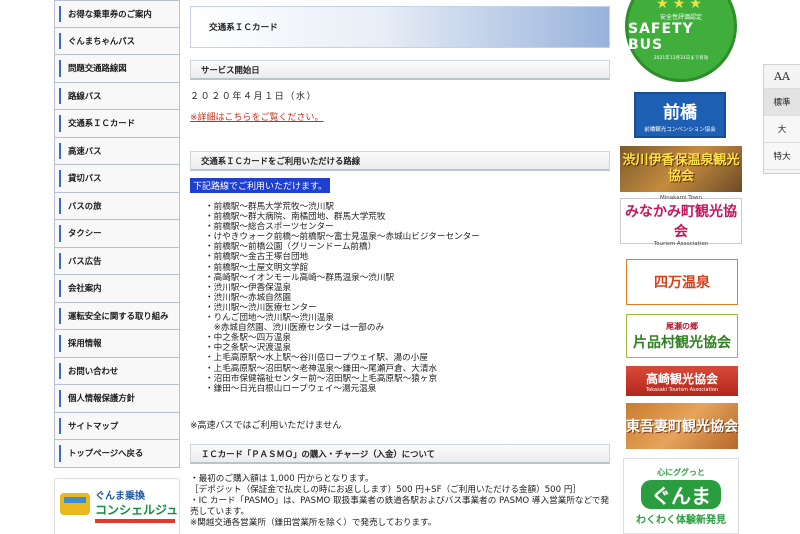 This screenshot has width=800, height=534. Describe the element at coordinates (269, 227) in the screenshot. I see `route-item: ・前橋駅～総合スポーツセンター` at that location.